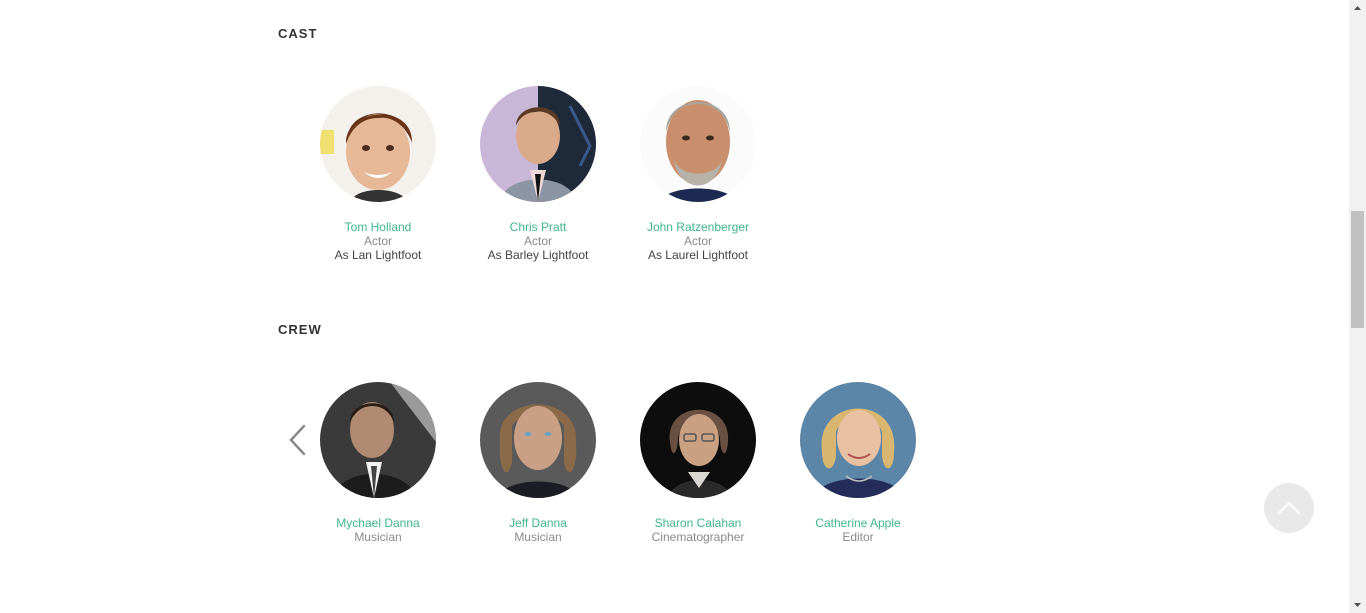 This screenshot has height=613, width=1366. Describe the element at coordinates (538, 523) in the screenshot. I see `person-name-link: Jeff Danna` at that location.